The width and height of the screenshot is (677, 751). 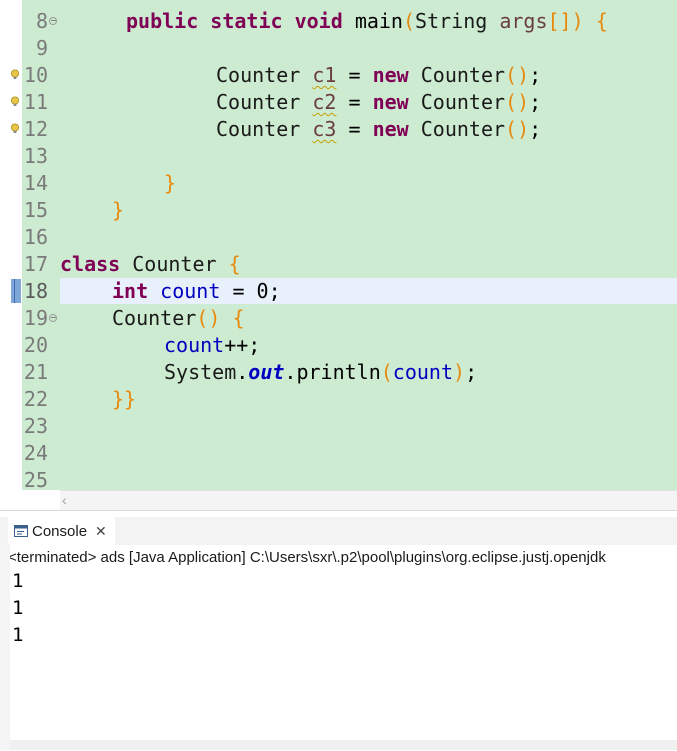 What do you see at coordinates (35, 479) in the screenshot?
I see `line-number: 25` at bounding box center [35, 479].